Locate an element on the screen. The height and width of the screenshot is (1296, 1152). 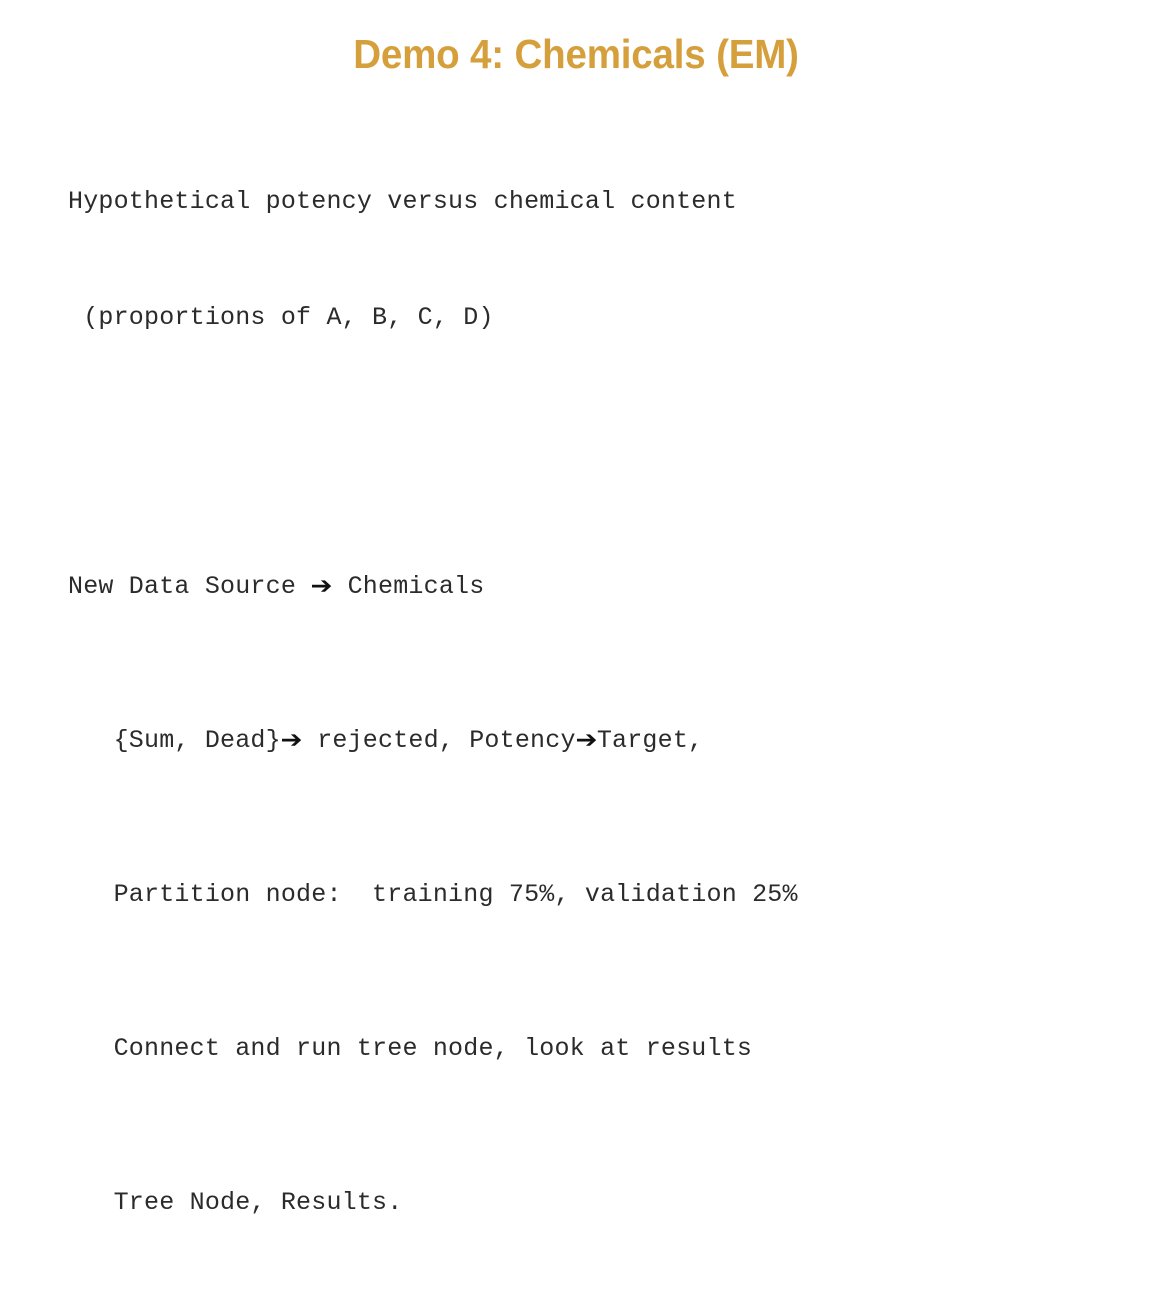
step-line-tree-node-results: Tree Node, Results. is located at coordinates (235, 1202).